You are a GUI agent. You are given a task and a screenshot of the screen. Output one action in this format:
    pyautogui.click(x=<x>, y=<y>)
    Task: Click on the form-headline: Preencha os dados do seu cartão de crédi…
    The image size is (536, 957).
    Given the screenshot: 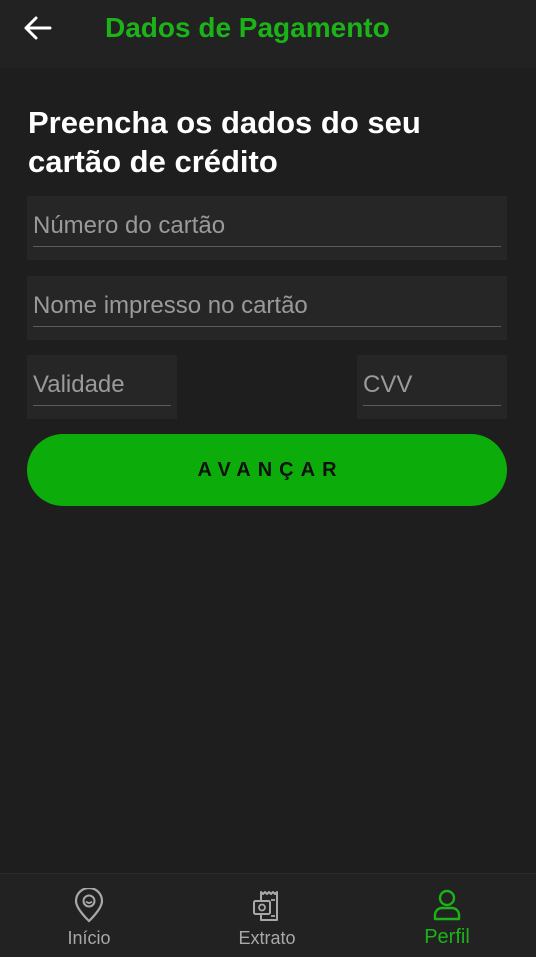 What is the action you would take?
    pyautogui.click(x=224, y=142)
    